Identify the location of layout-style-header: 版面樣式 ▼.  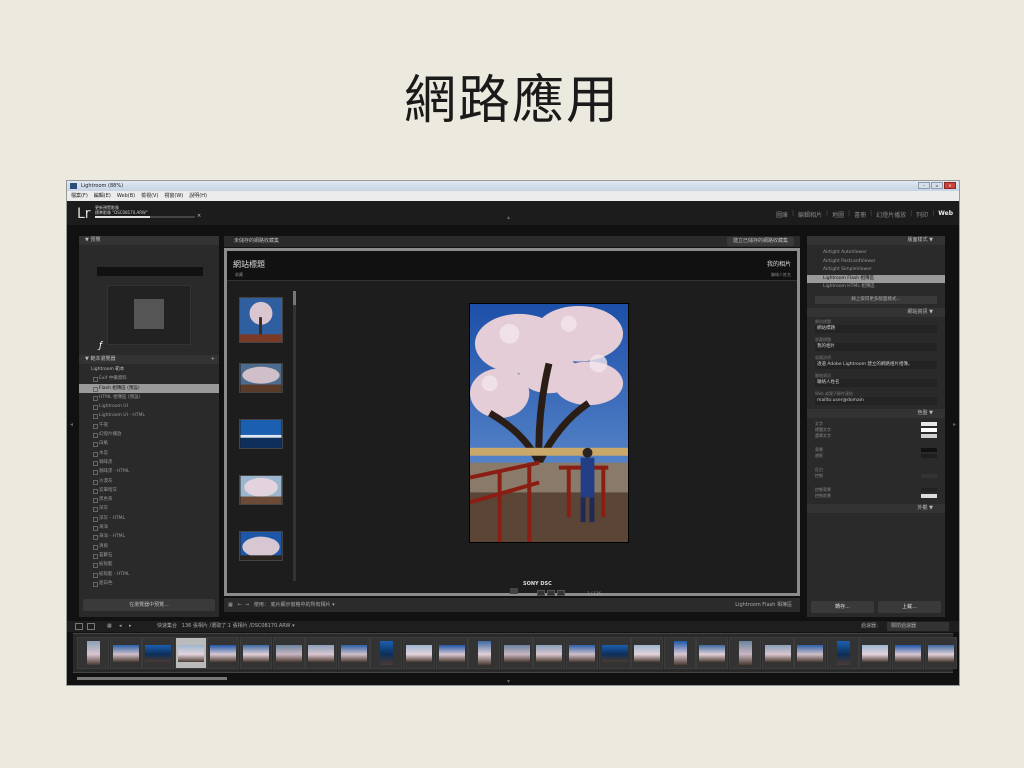
(876, 240).